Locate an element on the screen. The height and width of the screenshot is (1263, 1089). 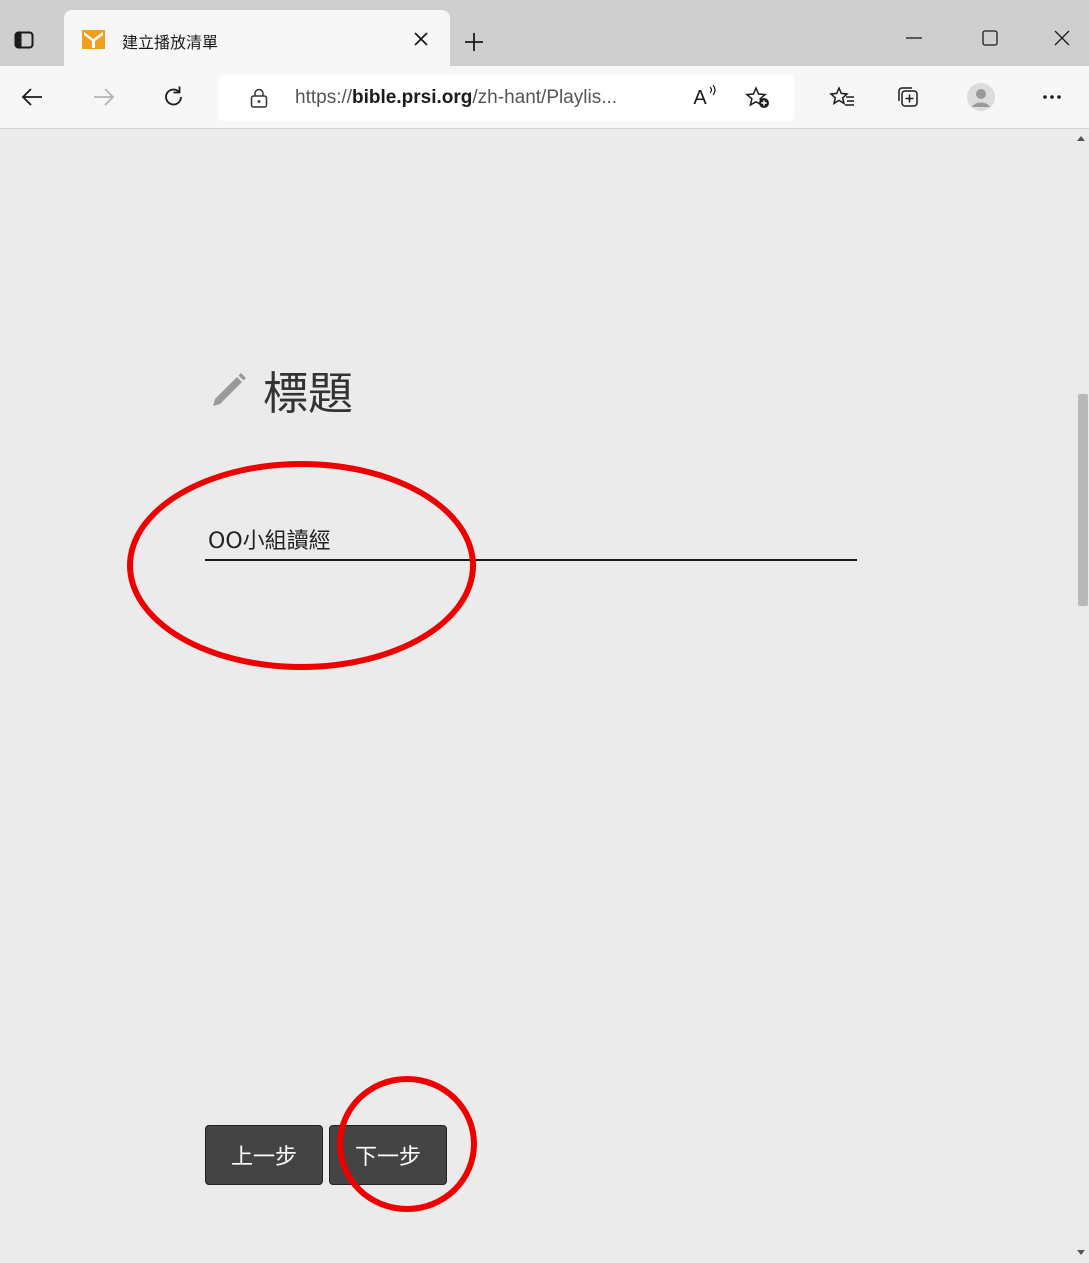
star-add-icon is located at coordinates (757, 97).